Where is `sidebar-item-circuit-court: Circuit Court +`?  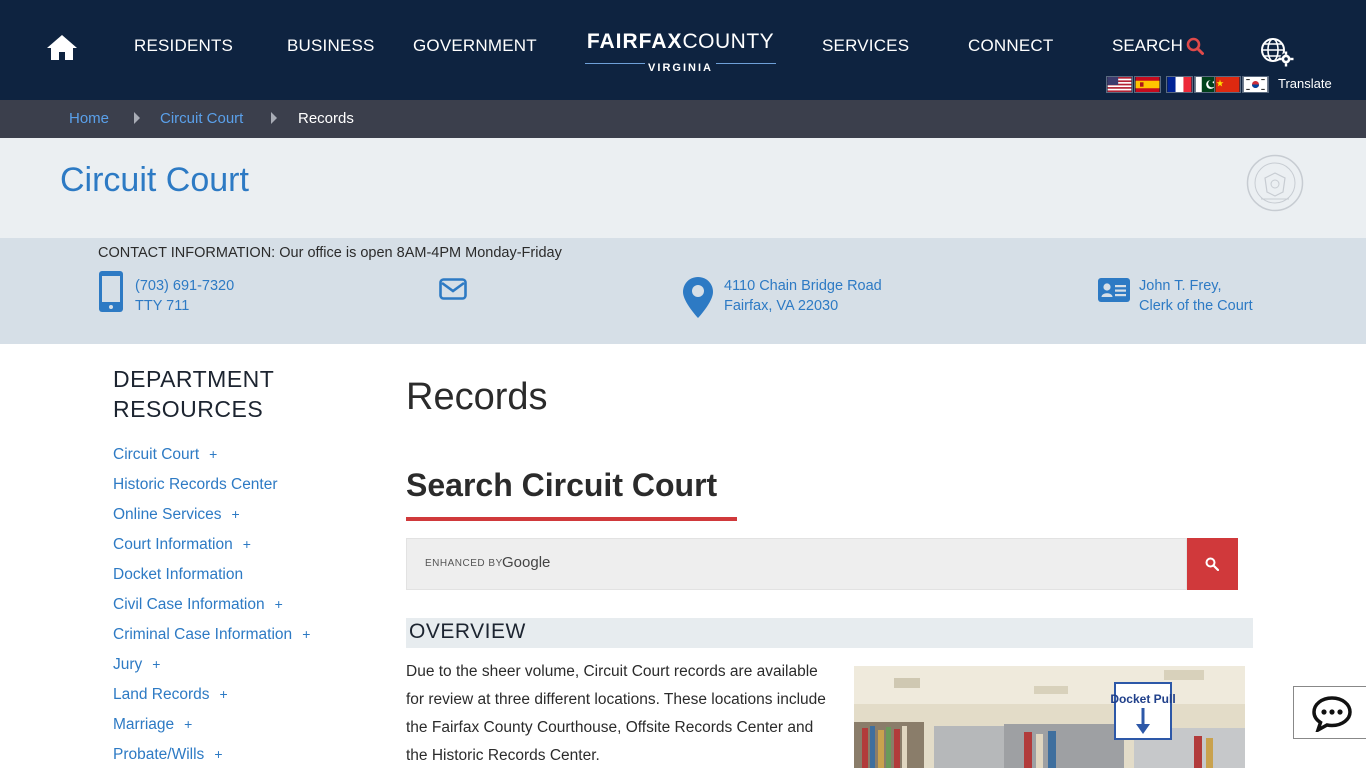
sidebar-item-circuit-court: Circuit Court + is located at coordinates (211, 459).